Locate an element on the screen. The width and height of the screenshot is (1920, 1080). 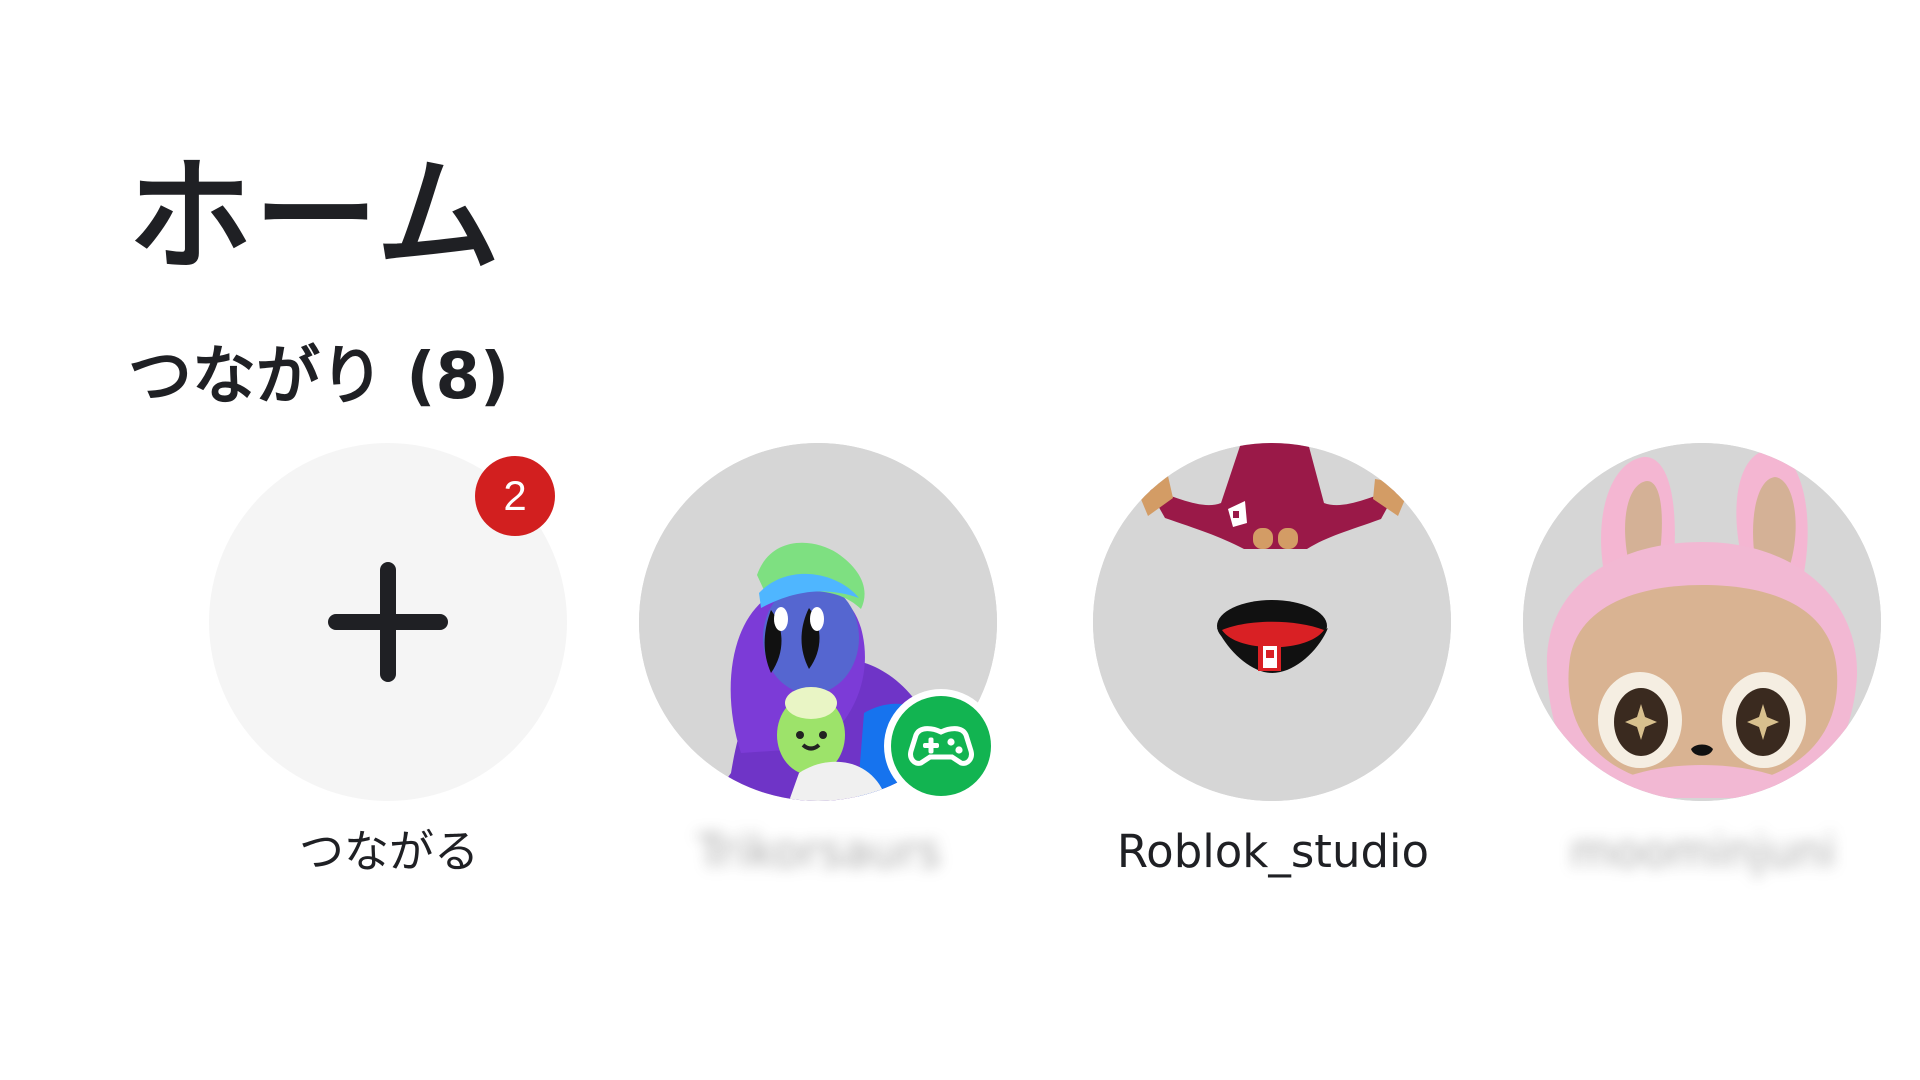
add-connection-label: つながる is located at coordinates (388, 851).